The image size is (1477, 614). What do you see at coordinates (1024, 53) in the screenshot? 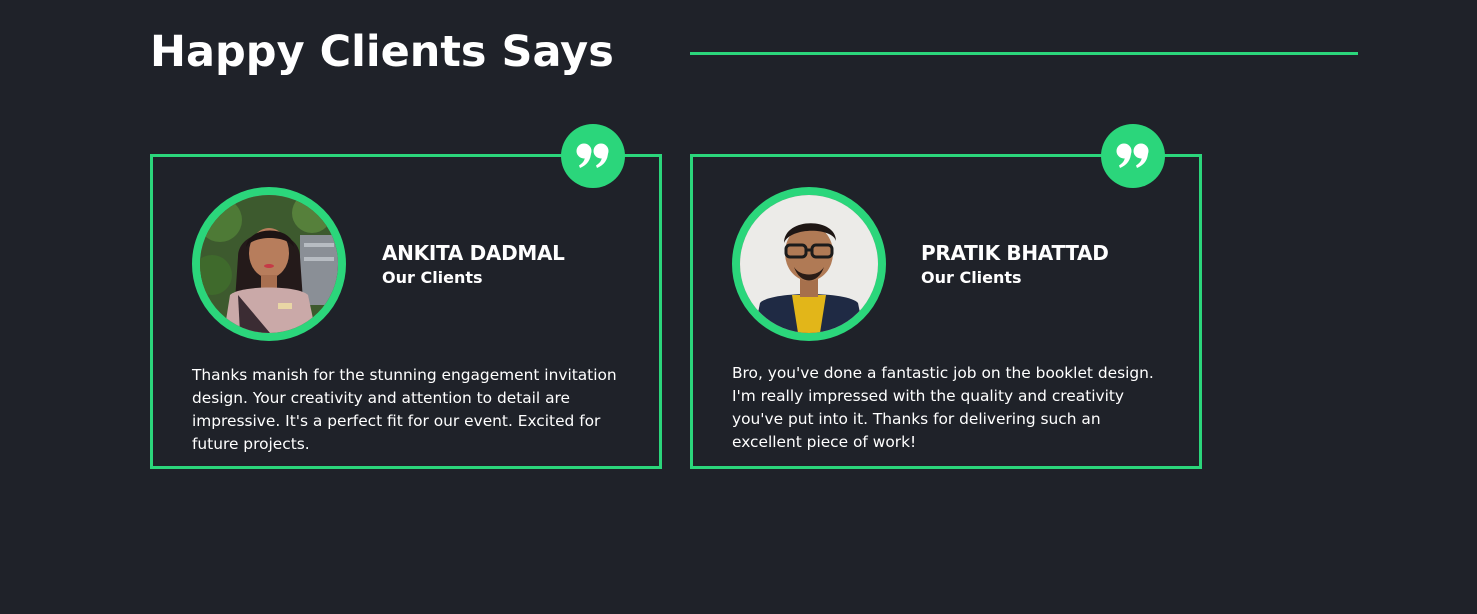
I see `title-divider` at bounding box center [1024, 53].